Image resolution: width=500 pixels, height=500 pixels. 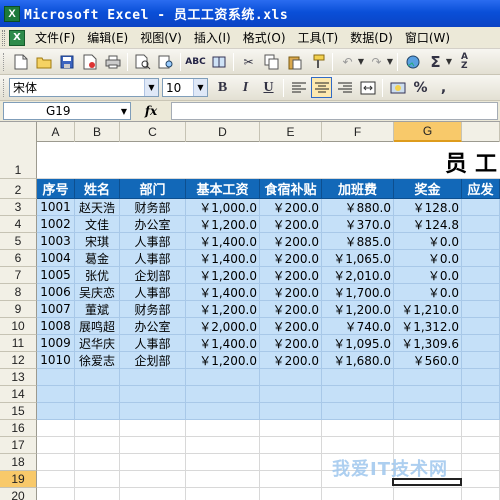 What do you see at coordinates (428, 326) in the screenshot?
I see `data-cell: ￥1,312.0` at bounding box center [428, 326].